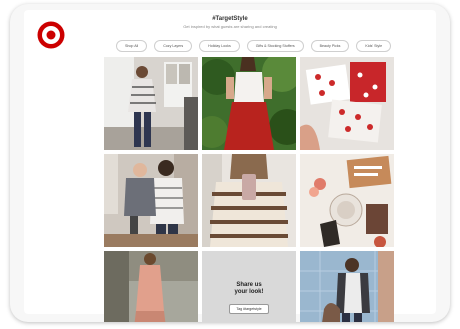 The image size is (460, 329). I want to click on page-title: #TargetStyle, so click(230, 19).